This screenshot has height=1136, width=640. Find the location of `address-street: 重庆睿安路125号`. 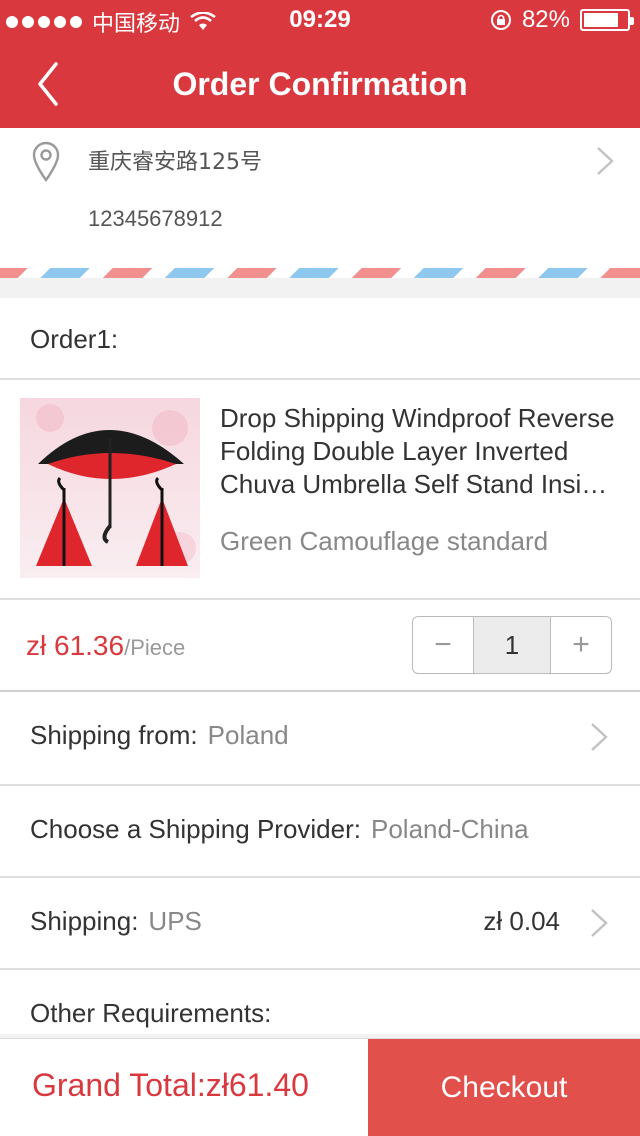

address-street: 重庆睿安路125号 is located at coordinates (175, 162).